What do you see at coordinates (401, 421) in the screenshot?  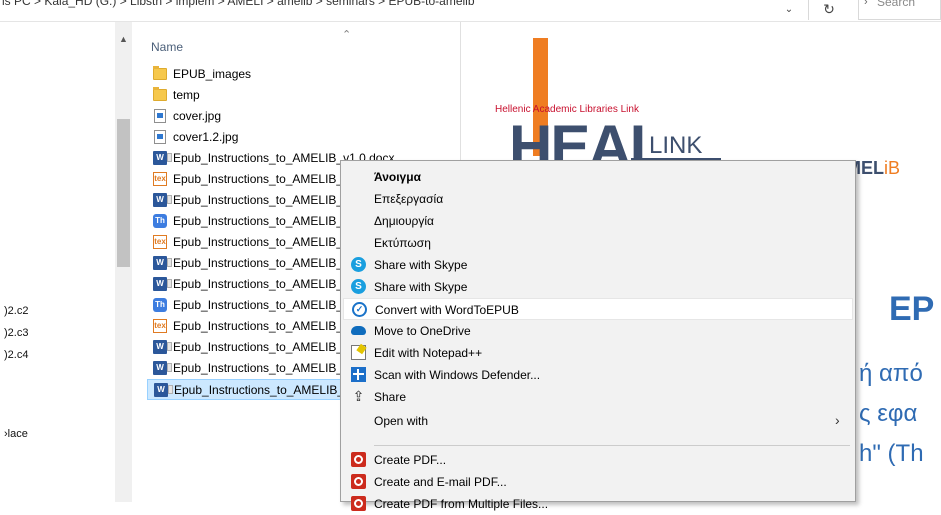 I see `menu-item-label: Open with` at bounding box center [401, 421].